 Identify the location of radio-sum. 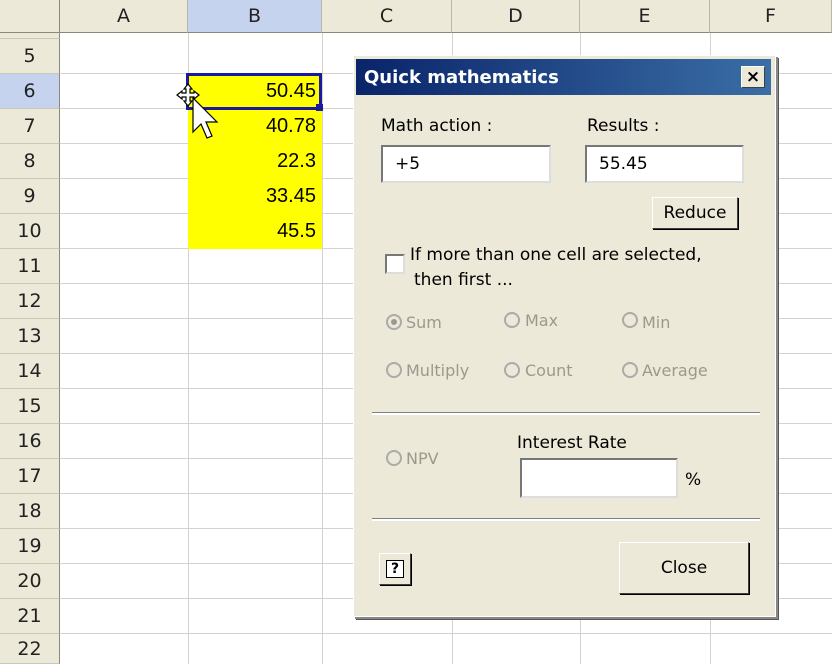
(394, 322).